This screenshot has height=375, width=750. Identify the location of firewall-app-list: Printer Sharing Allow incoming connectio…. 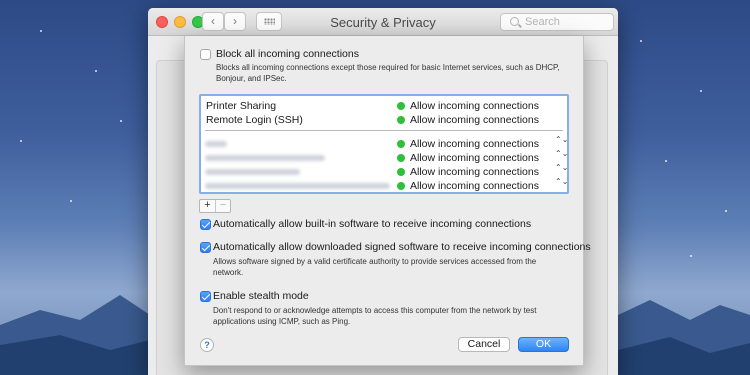
(384, 144).